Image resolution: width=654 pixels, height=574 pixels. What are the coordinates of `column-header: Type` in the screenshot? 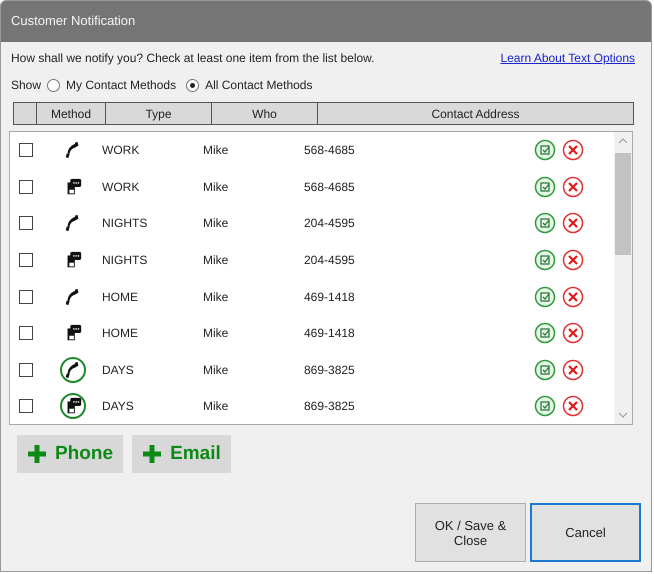 It's located at (159, 113).